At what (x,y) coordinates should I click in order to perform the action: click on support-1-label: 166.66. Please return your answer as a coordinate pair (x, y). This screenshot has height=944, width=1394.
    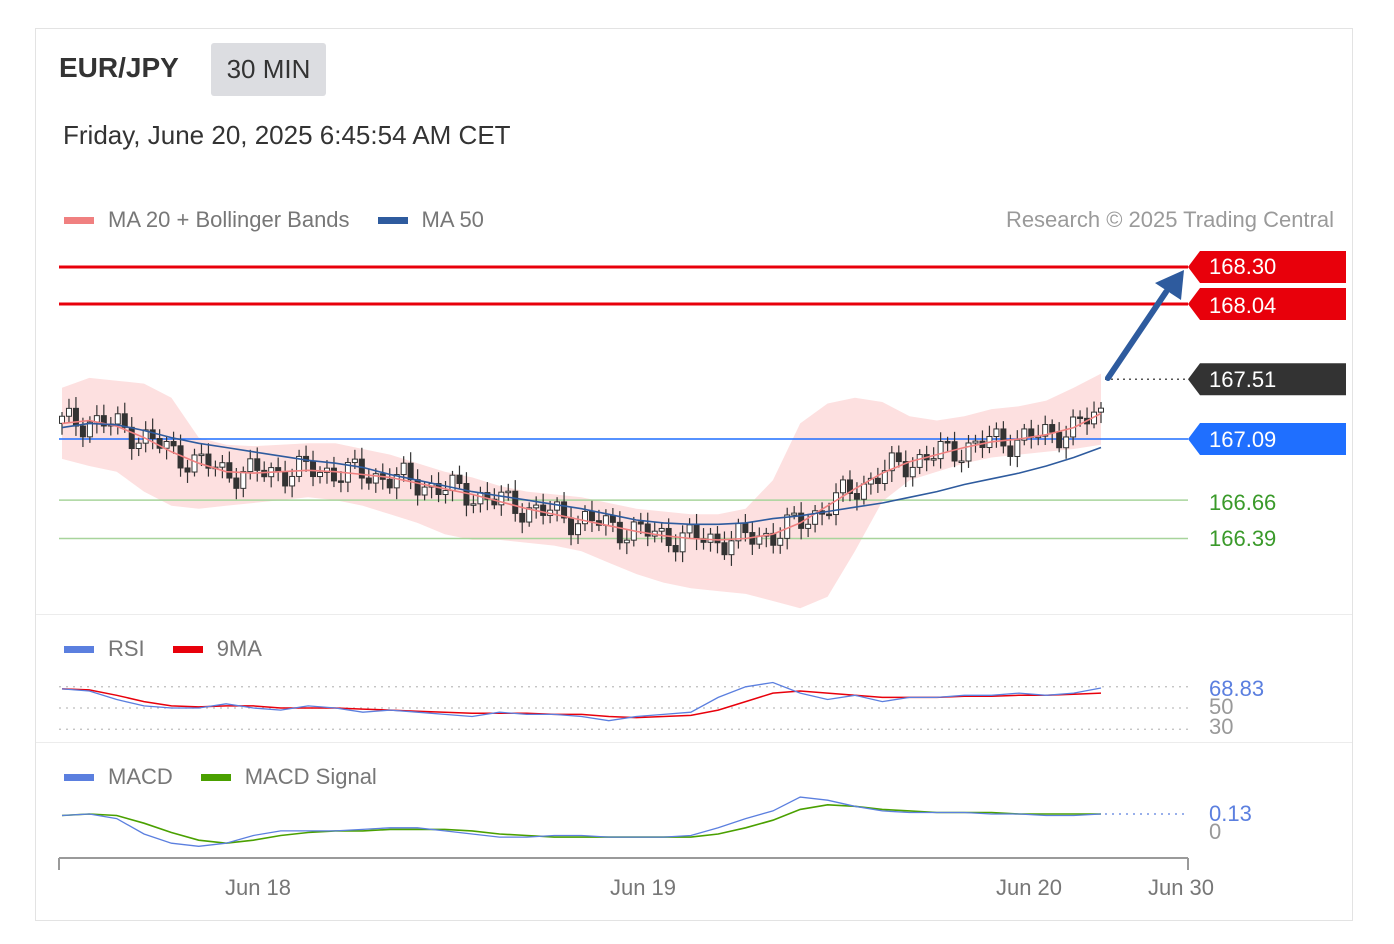
    Looking at the image, I should click on (1242, 502).